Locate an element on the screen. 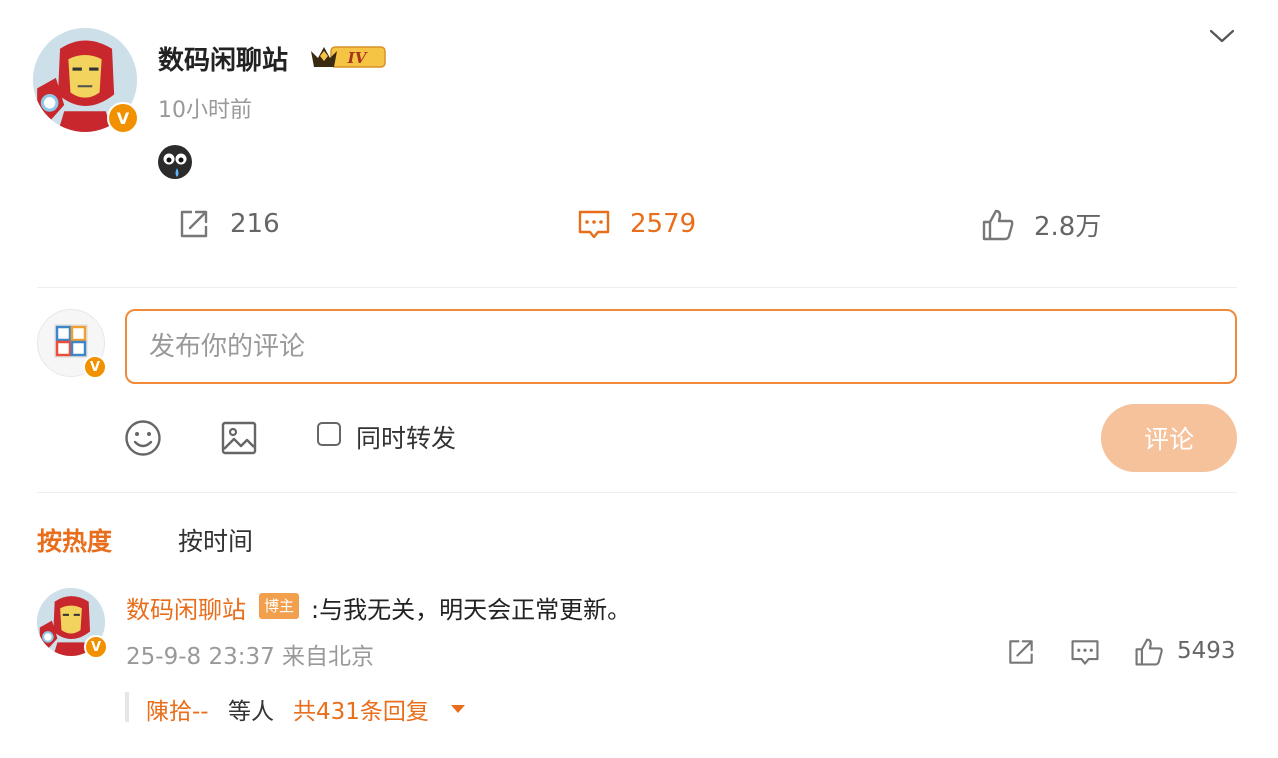 The height and width of the screenshot is (758, 1278). comment-share-icon is located at coordinates (1021, 652).